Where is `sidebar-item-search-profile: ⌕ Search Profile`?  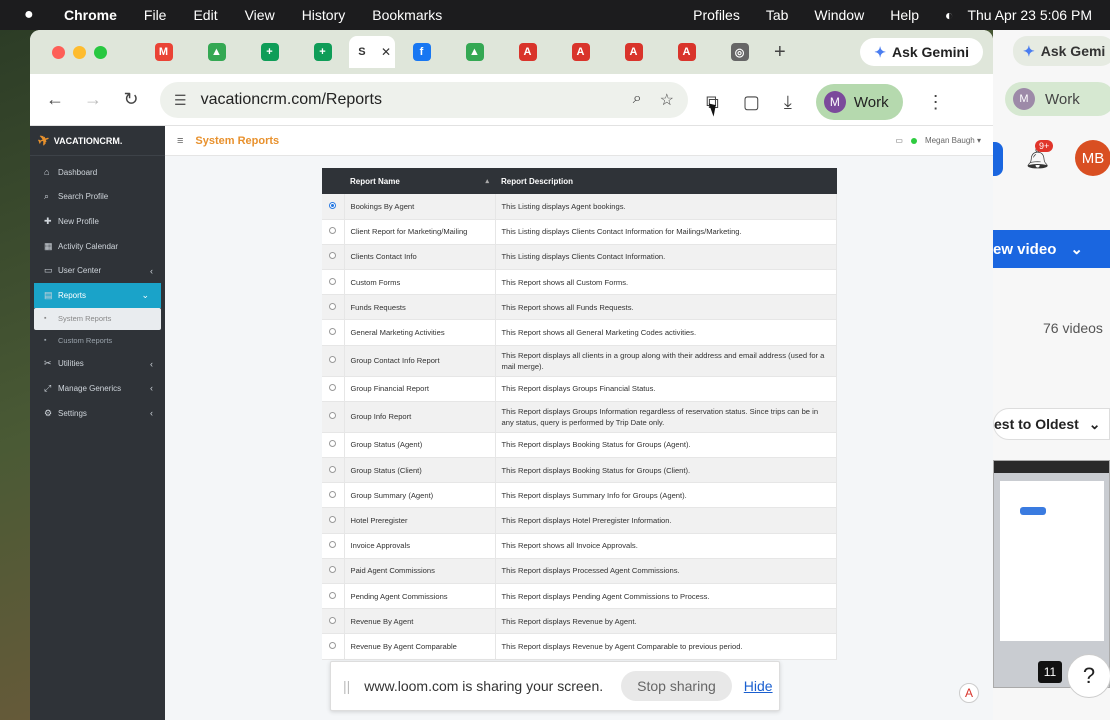
sidebar-item-search-profile: ⌕ Search Profile is located at coordinates (97, 197).